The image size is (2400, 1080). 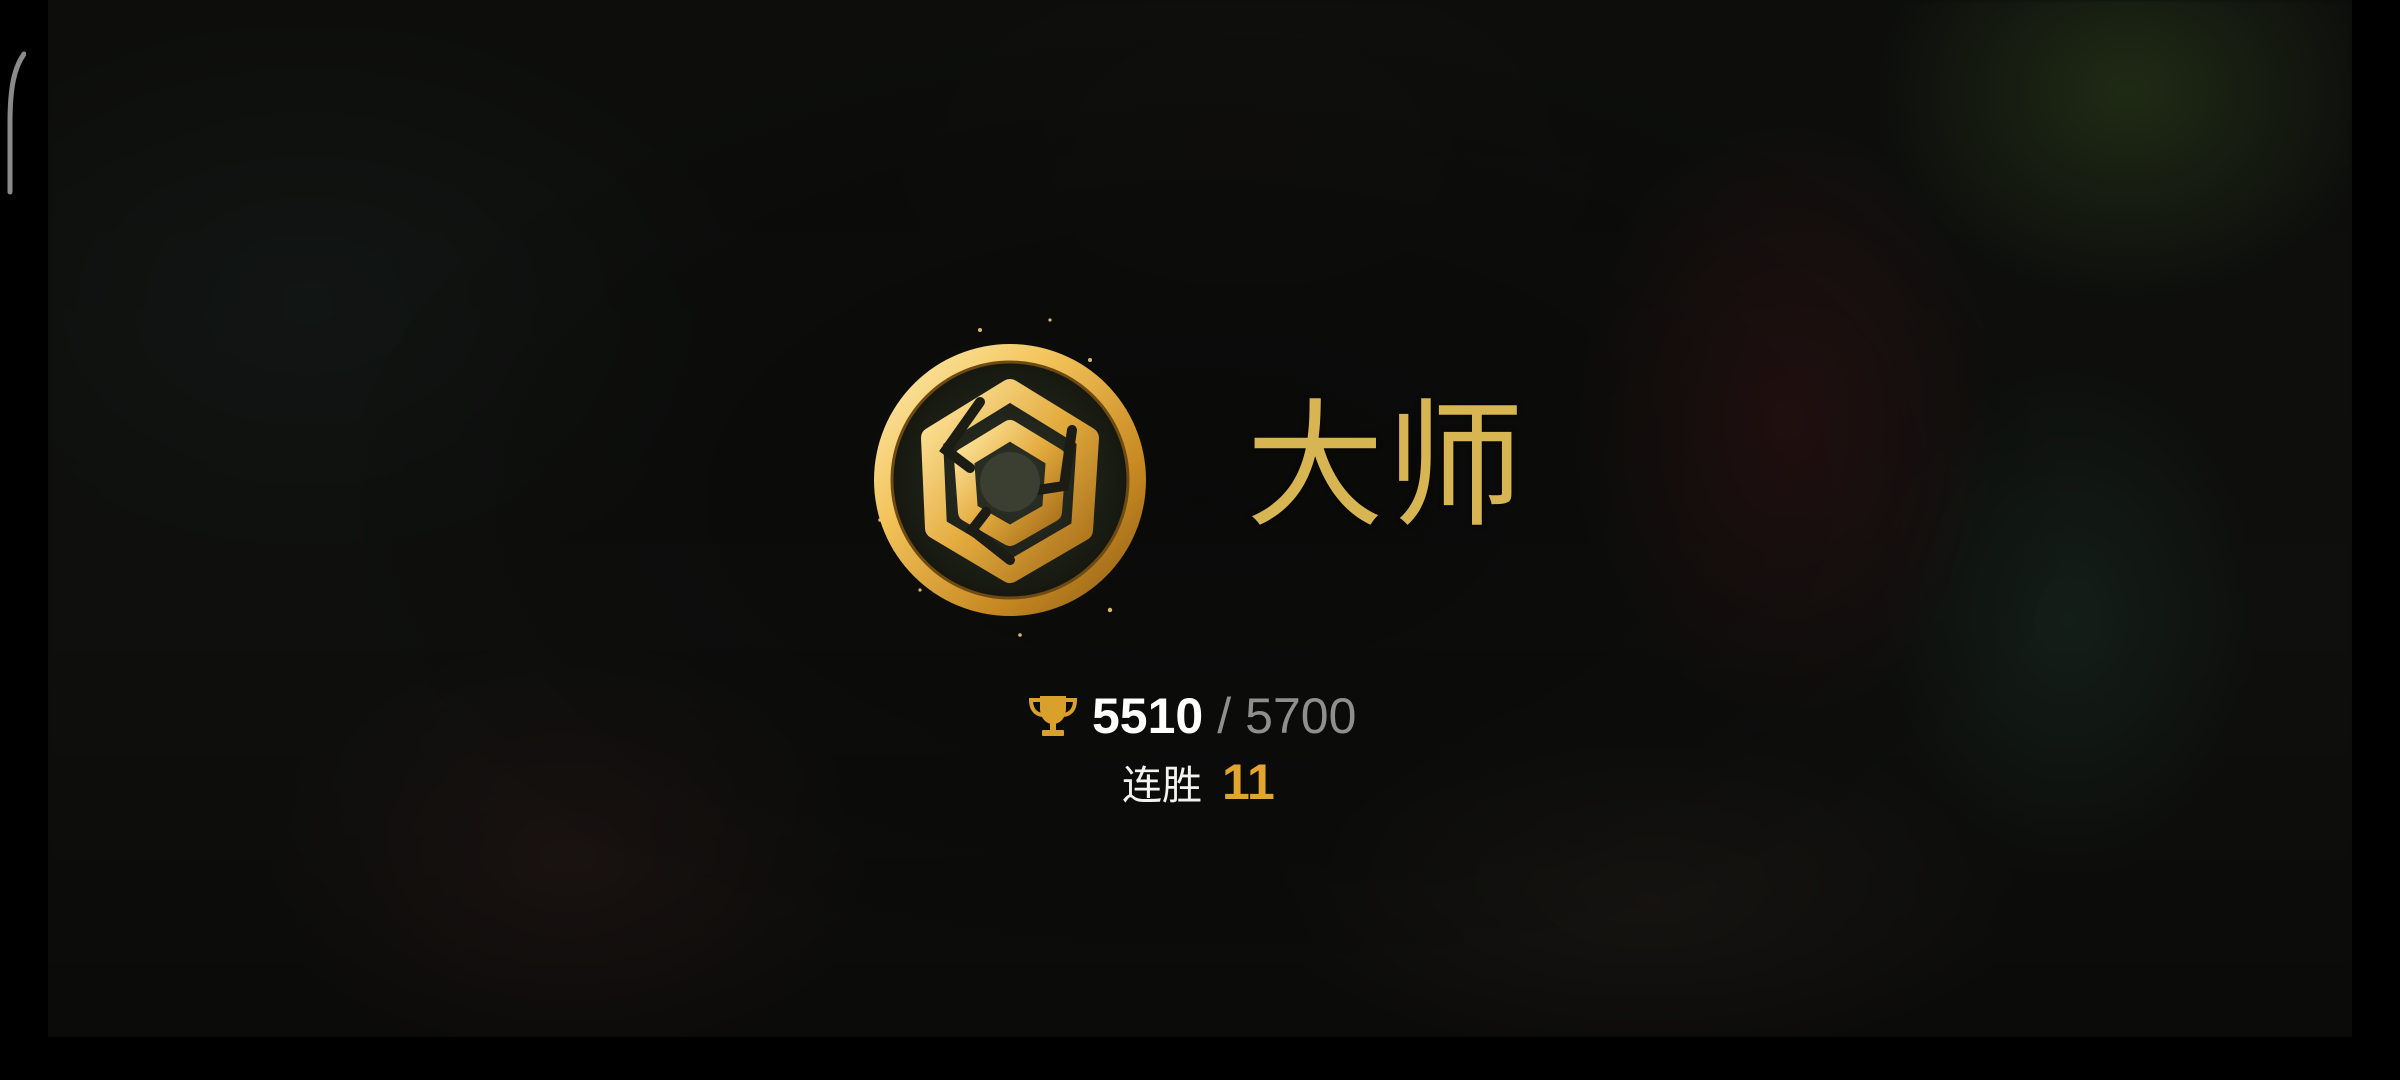 What do you see at coordinates (1010, 477) in the screenshot?
I see `master-rank-emblem-icon` at bounding box center [1010, 477].